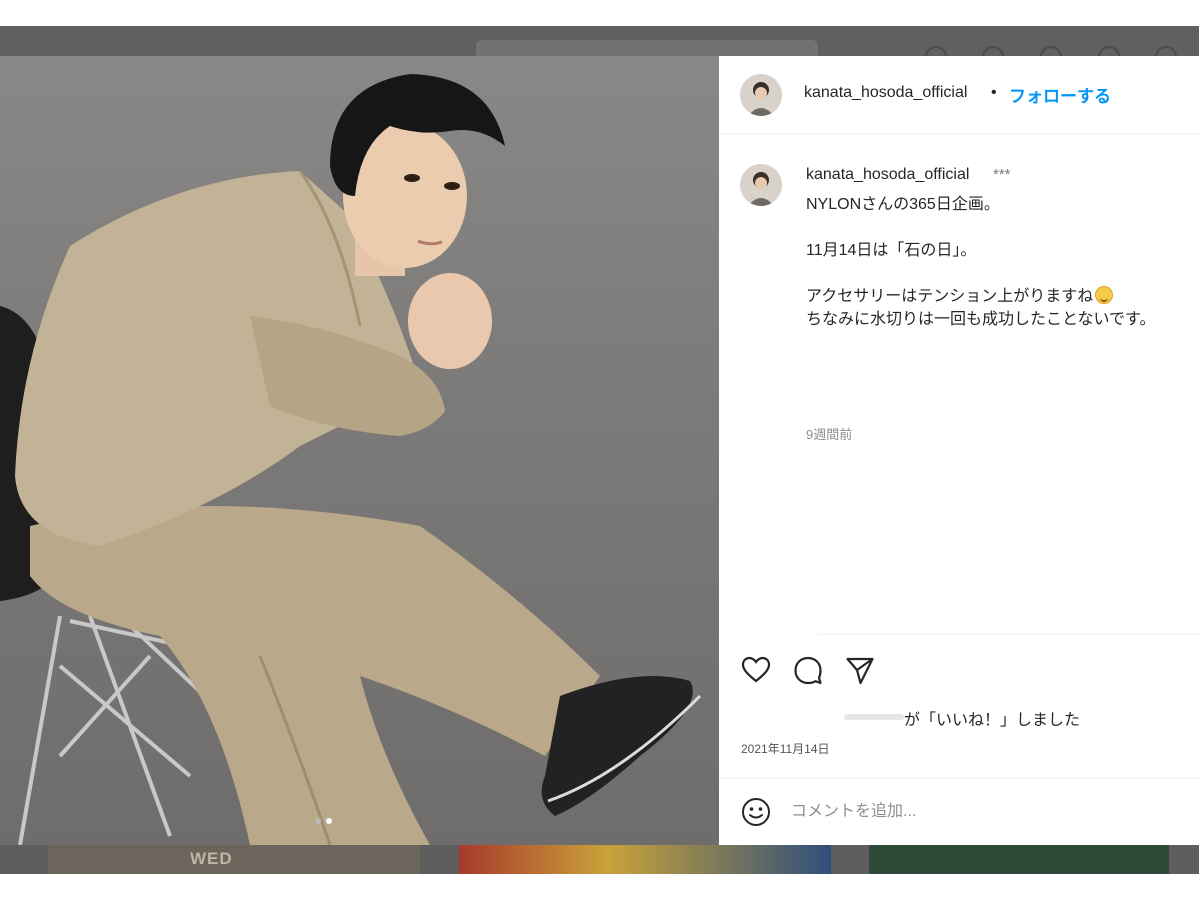 The width and height of the screenshot is (1199, 900). I want to click on post-header: kanata_hosoda_official • フォローする, so click(959, 95).